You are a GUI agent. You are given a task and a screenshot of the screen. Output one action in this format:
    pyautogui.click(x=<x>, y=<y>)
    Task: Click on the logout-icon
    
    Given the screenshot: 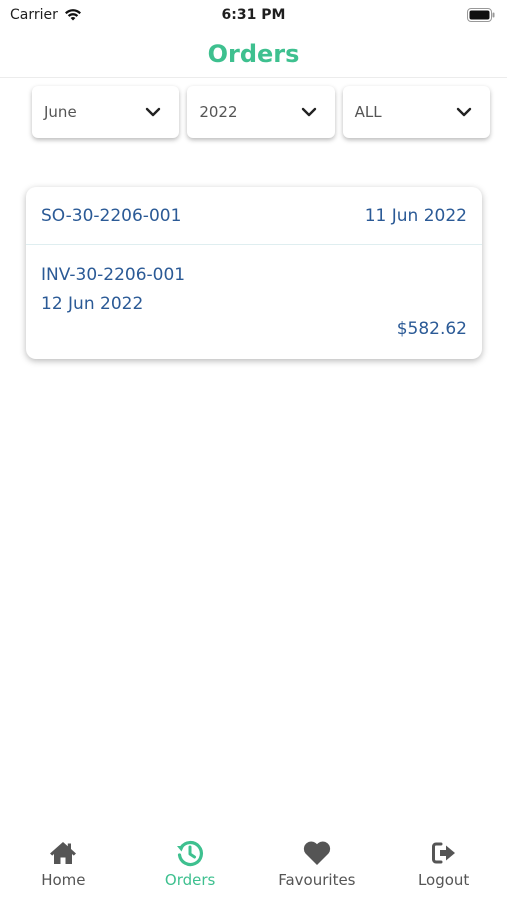 What is the action you would take?
    pyautogui.click(x=443, y=853)
    